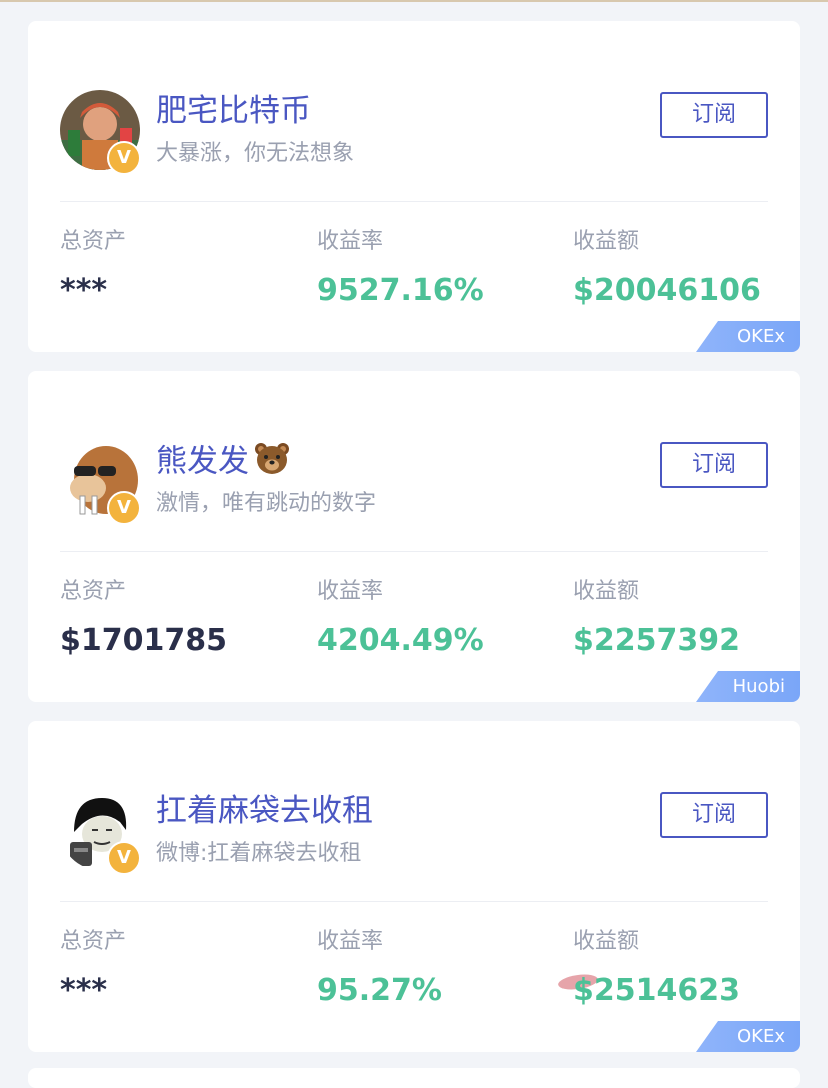  Describe the element at coordinates (379, 990) in the screenshot. I see `return-rate-value: 95.27%` at that location.